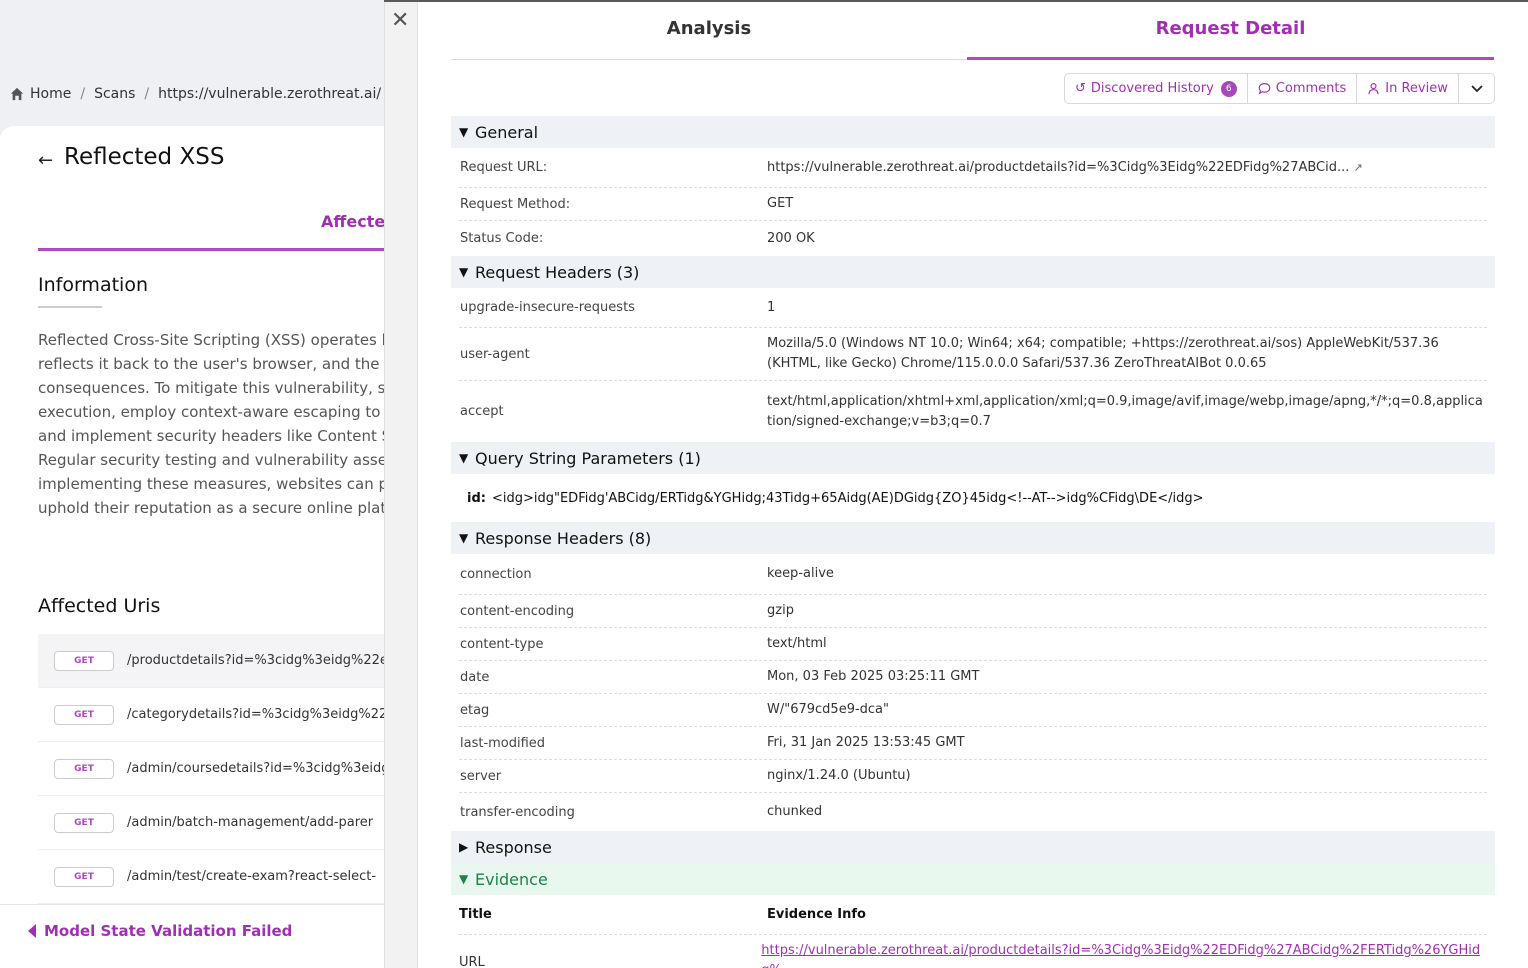 The height and width of the screenshot is (968, 1528). Describe the element at coordinates (973, 776) in the screenshot. I see `table-row: server nginx/1.24.0 (Ubuntu)` at that location.